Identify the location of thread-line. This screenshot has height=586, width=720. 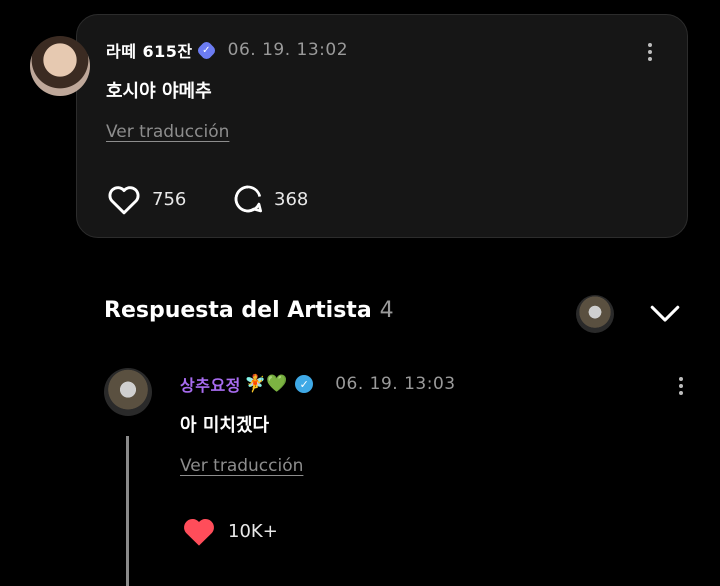
(127, 511).